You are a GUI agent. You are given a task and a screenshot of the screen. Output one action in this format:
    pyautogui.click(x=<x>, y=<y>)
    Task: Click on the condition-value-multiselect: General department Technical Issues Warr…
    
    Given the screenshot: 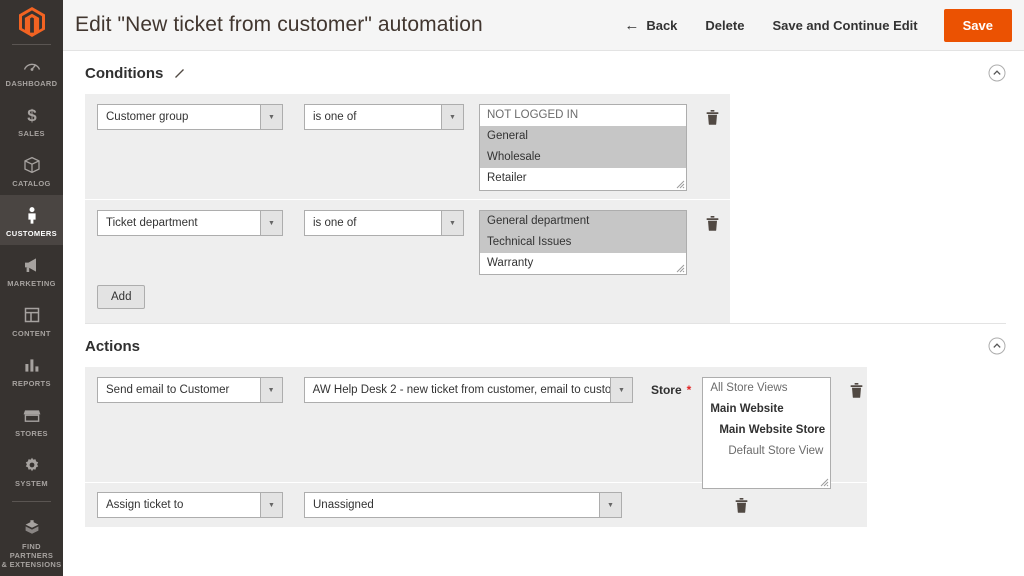 What is the action you would take?
    pyautogui.click(x=583, y=242)
    